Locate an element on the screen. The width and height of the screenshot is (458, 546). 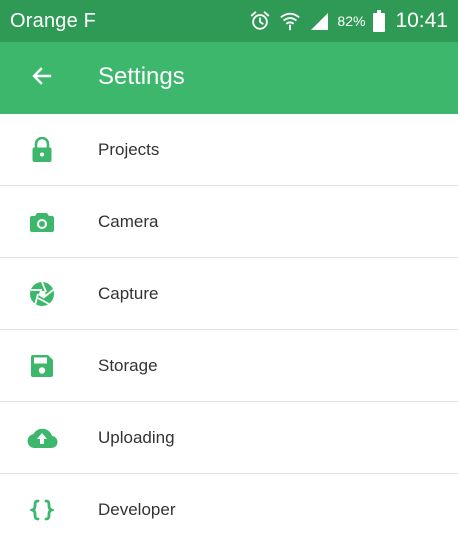
arrow-back-icon is located at coordinates (42, 78).